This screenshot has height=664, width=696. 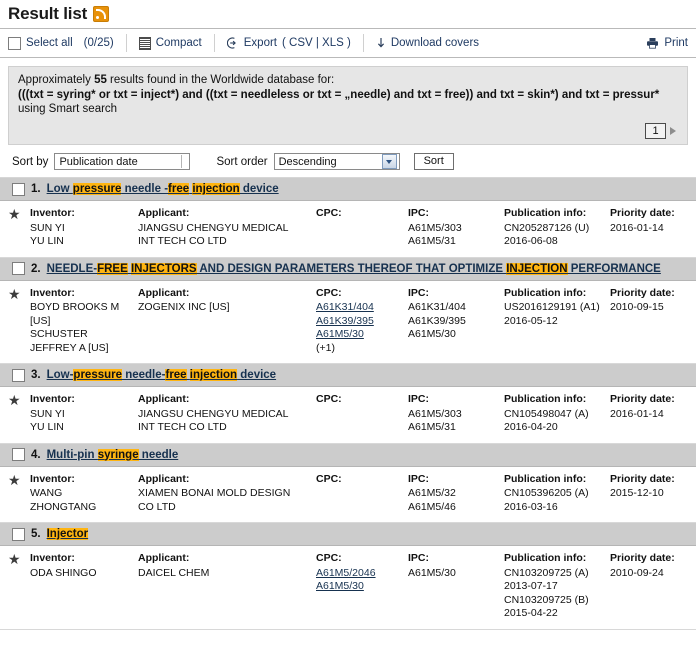 I want to click on highlighted-term: FREE, so click(x=112, y=268).